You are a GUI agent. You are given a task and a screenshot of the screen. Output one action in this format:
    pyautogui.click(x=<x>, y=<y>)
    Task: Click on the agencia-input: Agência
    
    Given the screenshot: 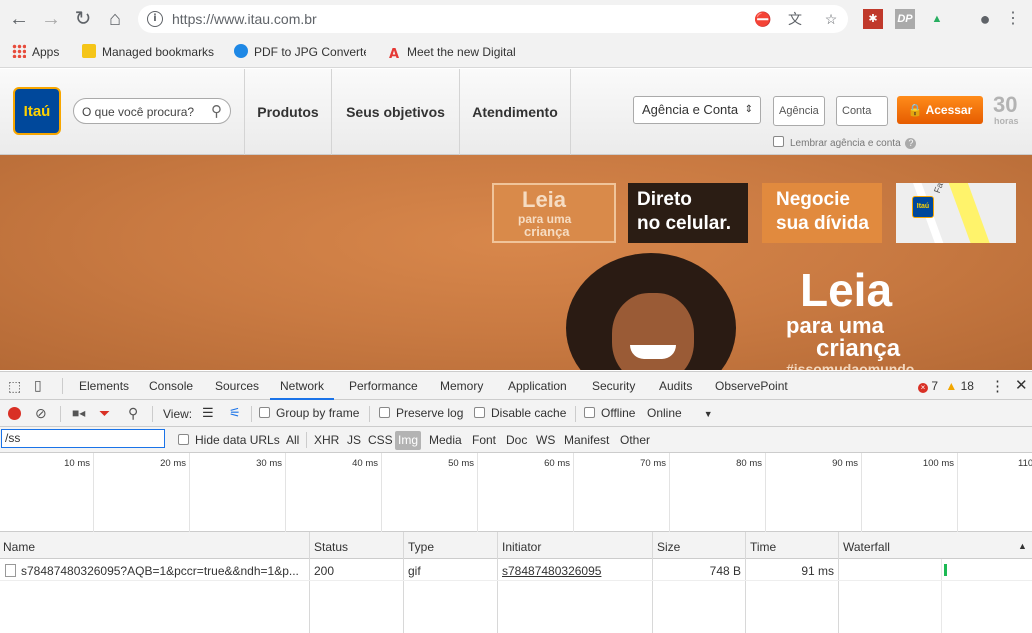 What is the action you would take?
    pyautogui.click(x=799, y=111)
    